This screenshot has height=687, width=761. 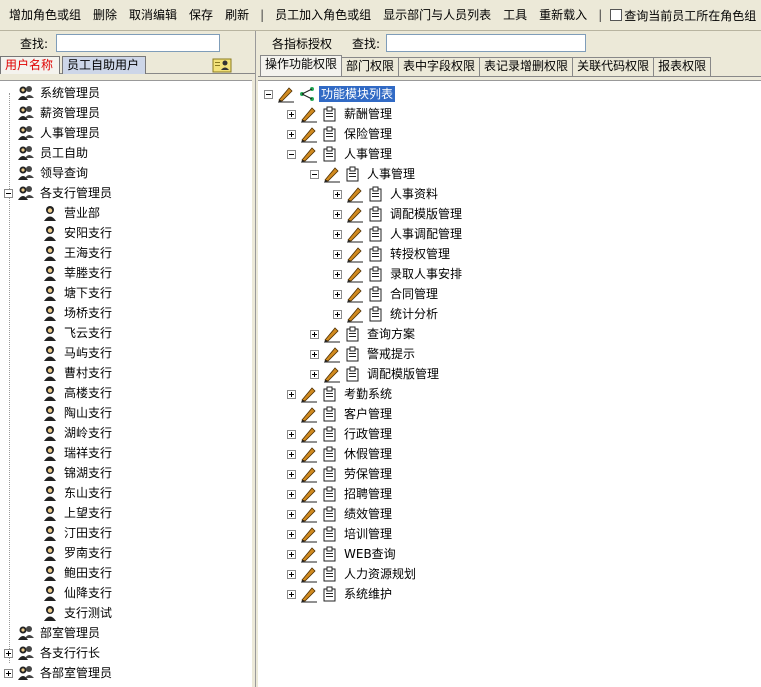 I want to click on join-role-group-button: 员工加入角色或组, so click(x=323, y=15).